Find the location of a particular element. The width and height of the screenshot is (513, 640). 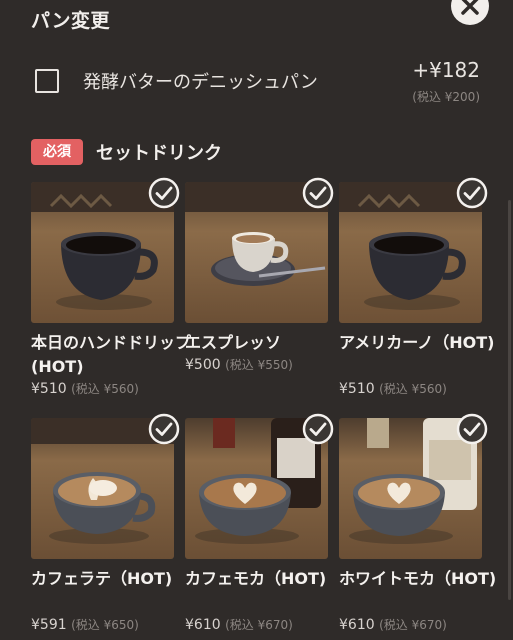

drink-price: ¥500 (税込 ¥550) is located at coordinates (239, 365).